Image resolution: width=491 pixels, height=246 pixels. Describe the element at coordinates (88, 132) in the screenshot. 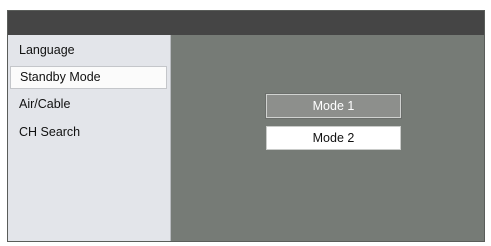

I see `sidebar-item-ch-search: CH Search` at that location.